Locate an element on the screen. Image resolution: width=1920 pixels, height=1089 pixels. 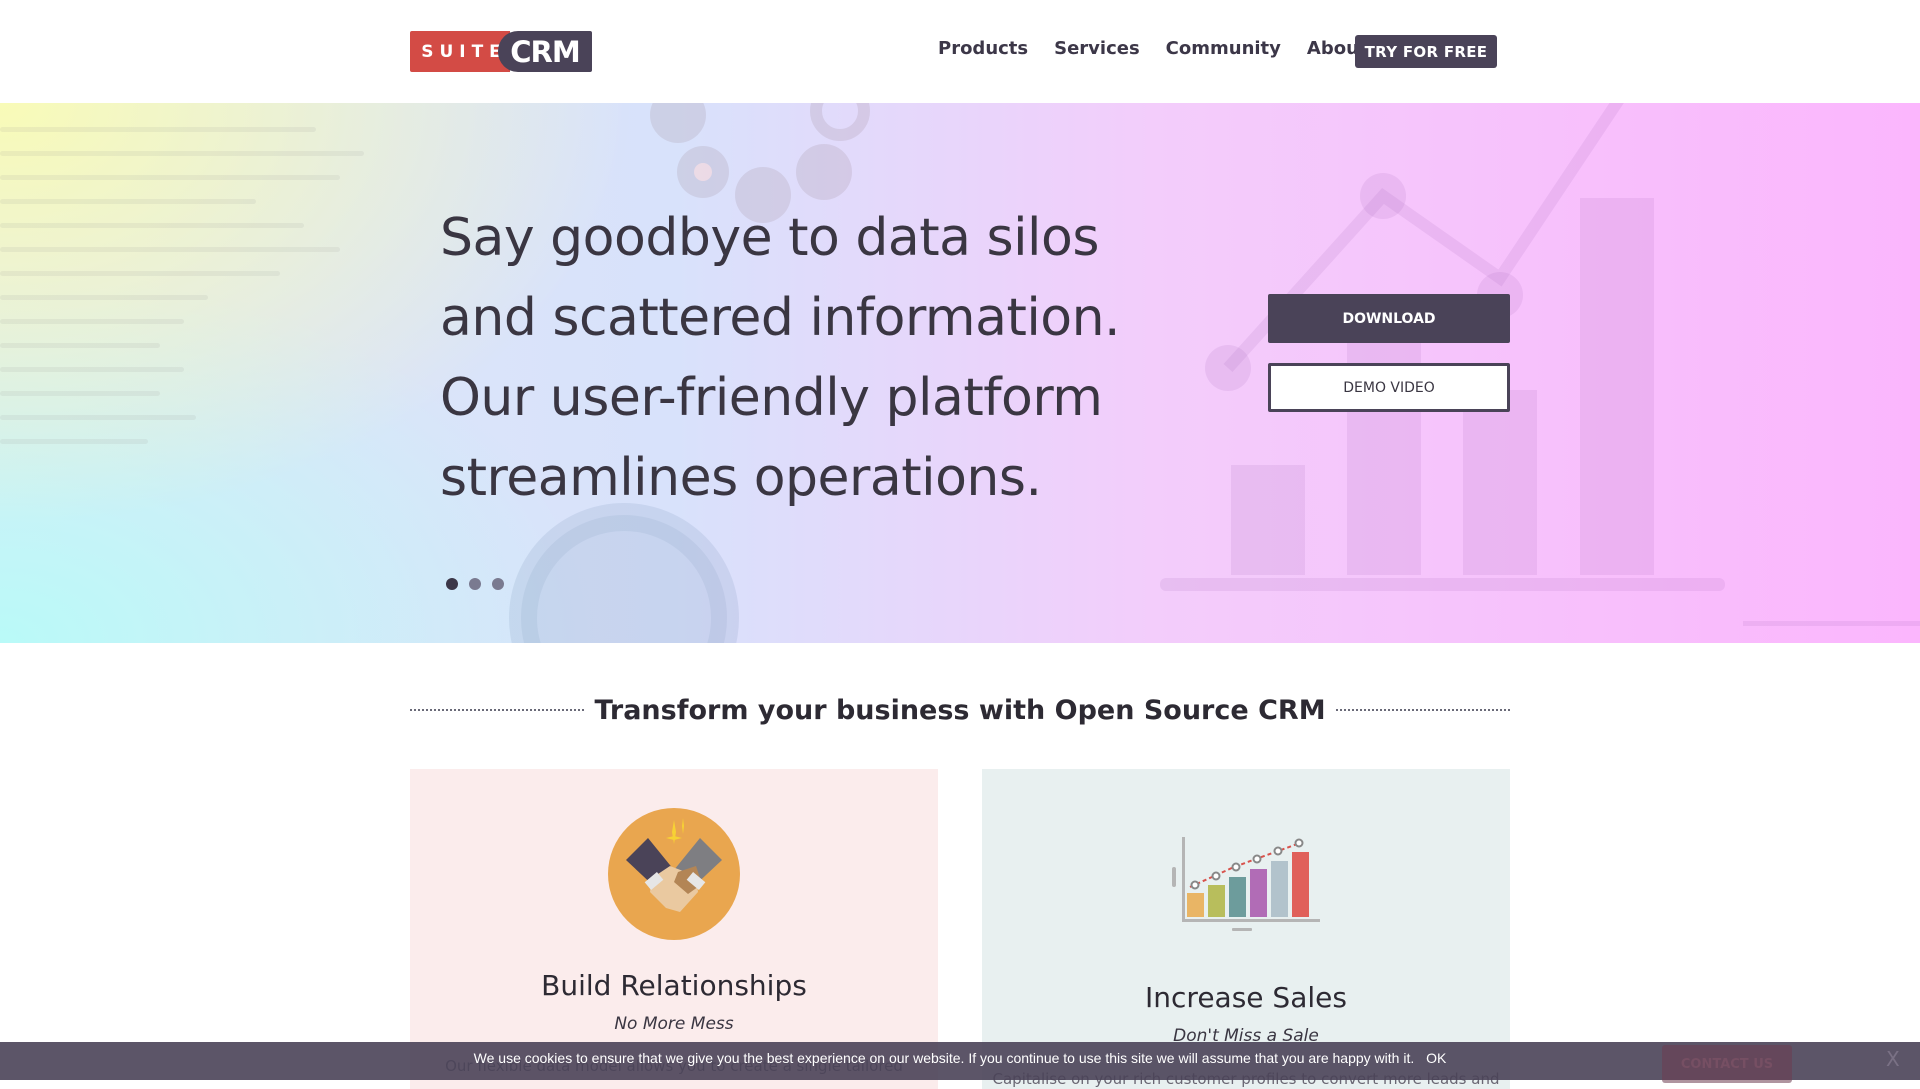
carousel-indicators is located at coordinates (475, 584).